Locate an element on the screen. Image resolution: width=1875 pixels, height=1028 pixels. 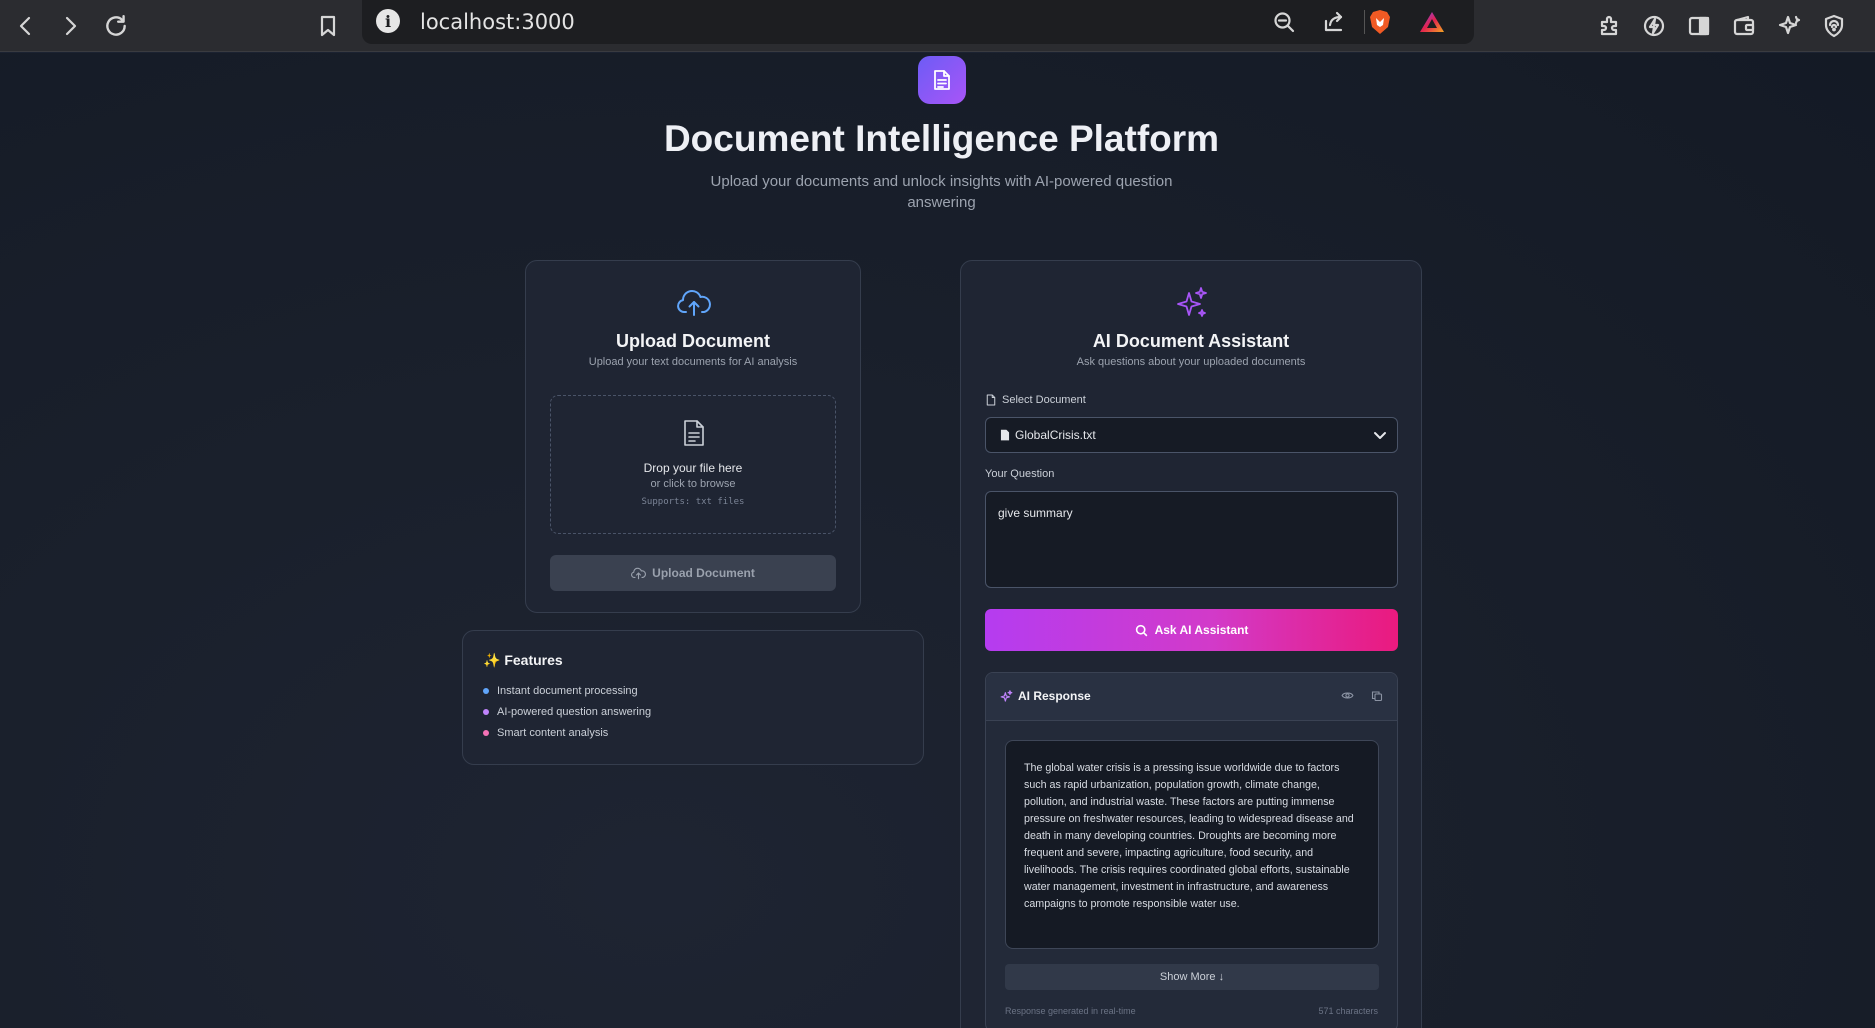
response-character-count: 571 characters is located at coordinates (1348, 1011).